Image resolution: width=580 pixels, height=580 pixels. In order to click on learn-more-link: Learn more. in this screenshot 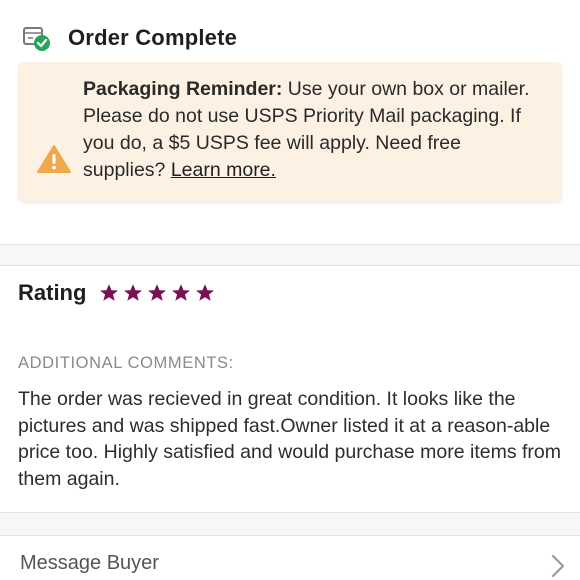, I will do `click(223, 170)`.